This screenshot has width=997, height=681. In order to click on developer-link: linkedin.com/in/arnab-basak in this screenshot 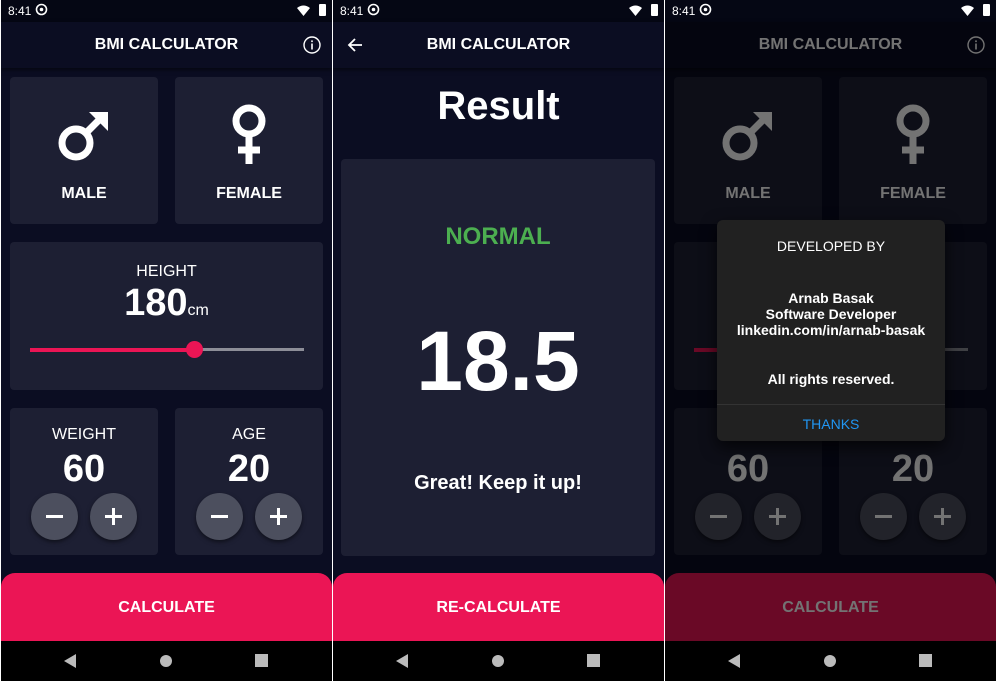, I will do `click(831, 330)`.